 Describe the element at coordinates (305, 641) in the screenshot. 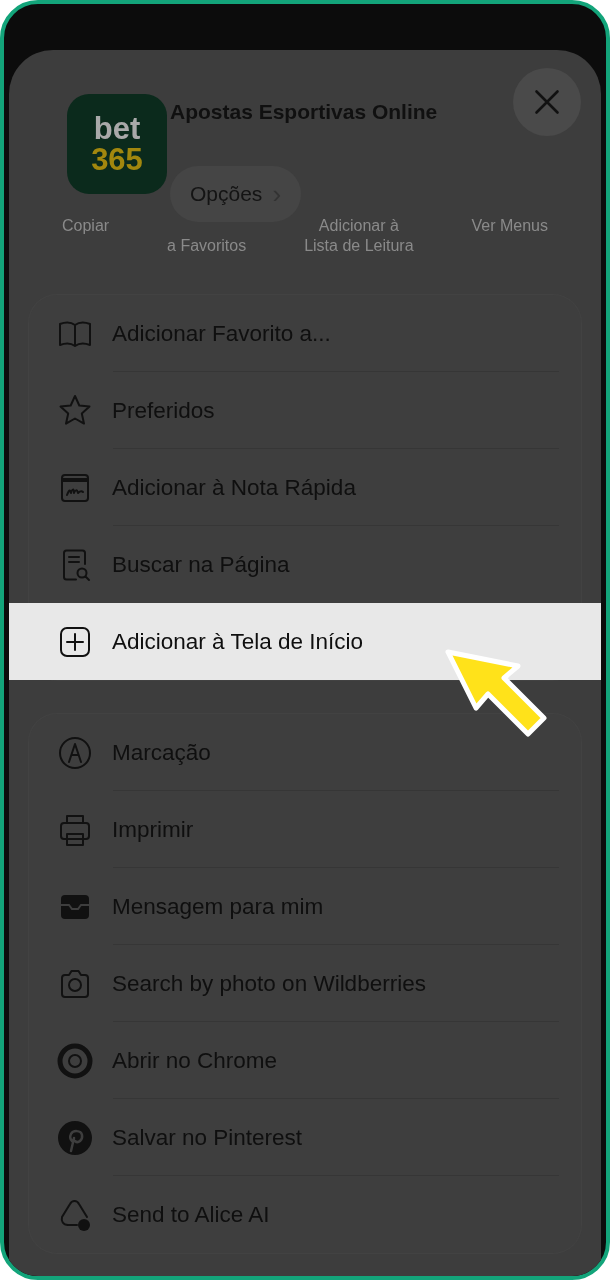

I see `menu-item: Adicionar à Tela de Início` at that location.